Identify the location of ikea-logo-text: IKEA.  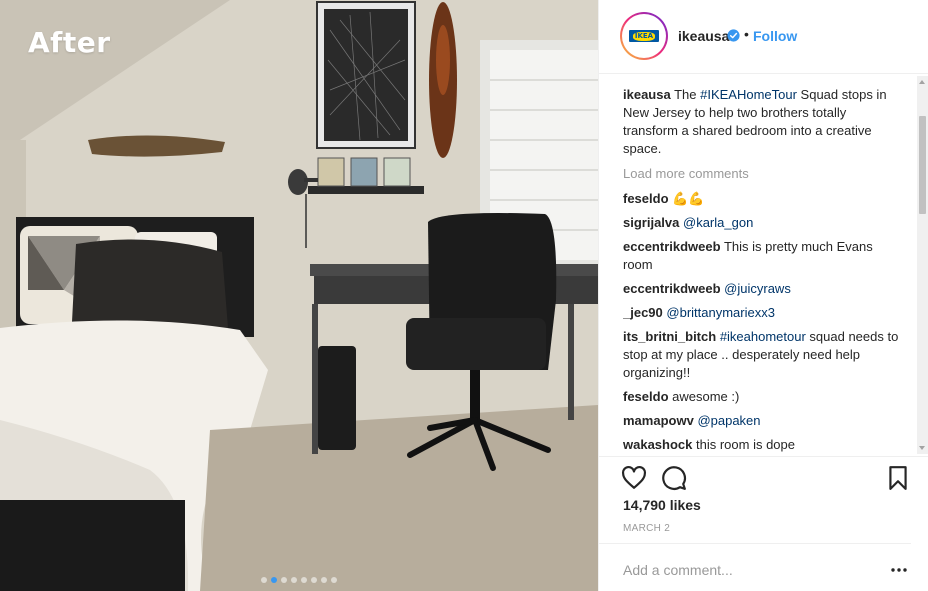
(644, 36).